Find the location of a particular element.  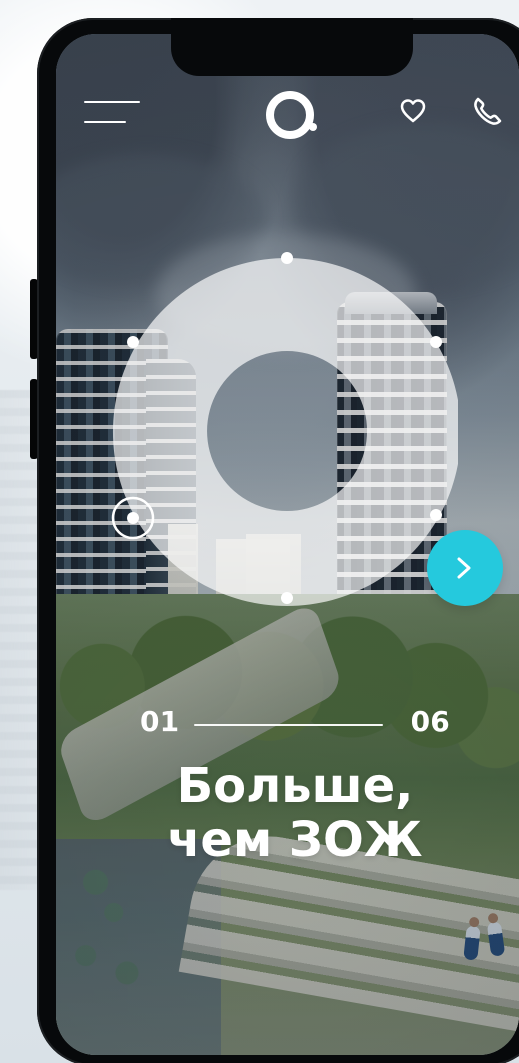

slide-progress-line is located at coordinates (288, 725).